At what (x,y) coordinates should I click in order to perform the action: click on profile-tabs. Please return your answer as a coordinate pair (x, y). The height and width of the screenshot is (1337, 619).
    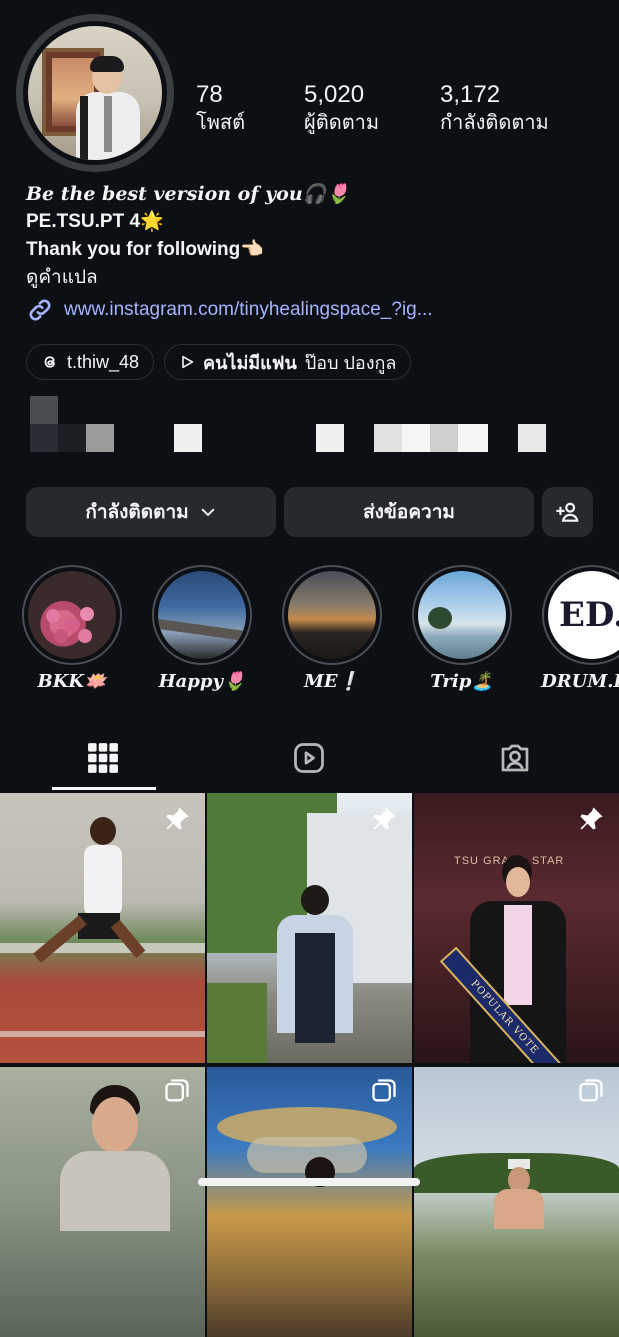
    Looking at the image, I should click on (309, 758).